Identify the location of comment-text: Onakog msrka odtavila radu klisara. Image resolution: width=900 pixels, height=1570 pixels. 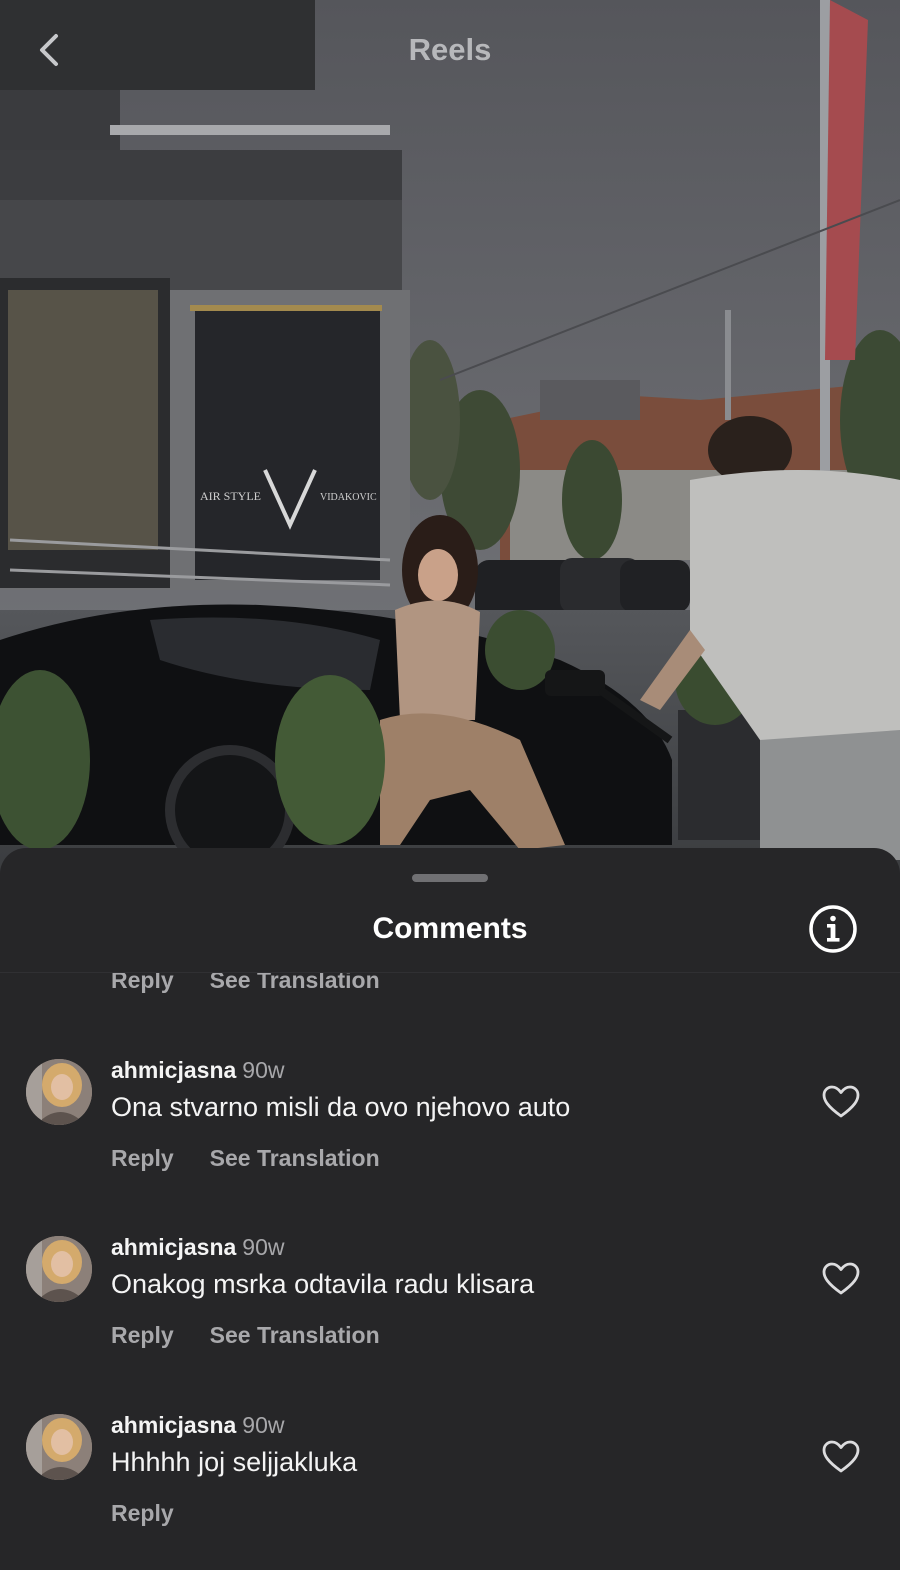
(323, 1284).